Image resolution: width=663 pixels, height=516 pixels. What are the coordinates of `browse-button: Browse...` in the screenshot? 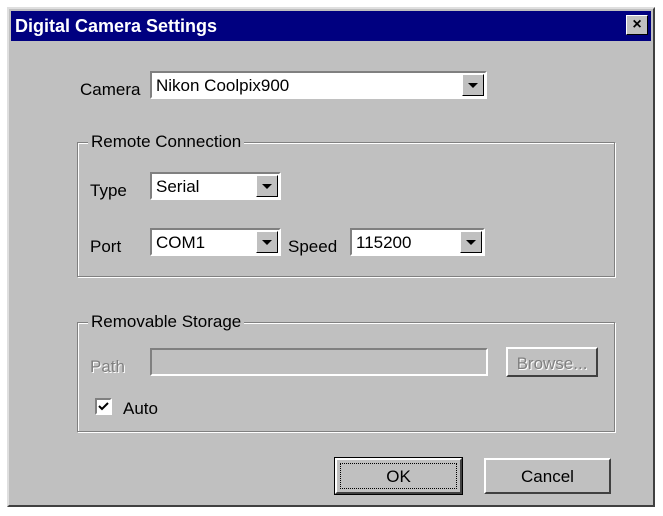 It's located at (552, 362).